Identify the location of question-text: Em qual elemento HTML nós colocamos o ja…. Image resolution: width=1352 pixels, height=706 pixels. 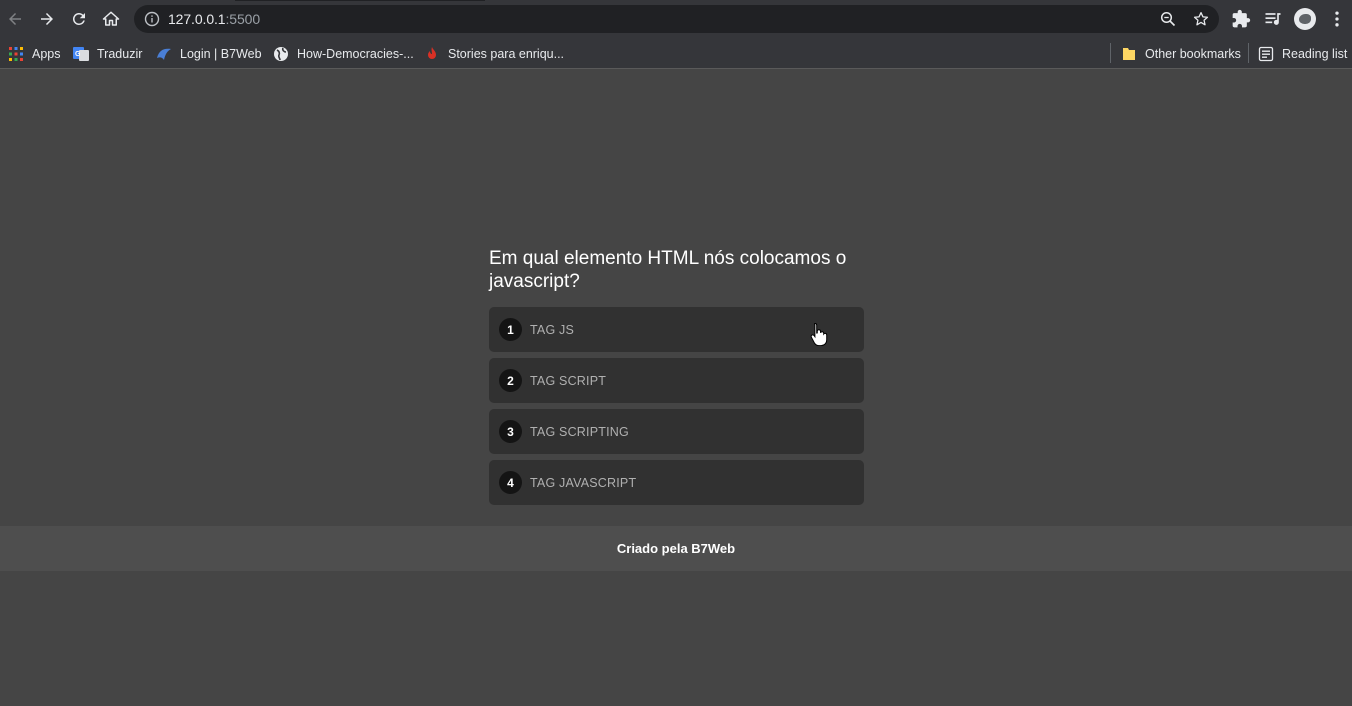
(668, 270).